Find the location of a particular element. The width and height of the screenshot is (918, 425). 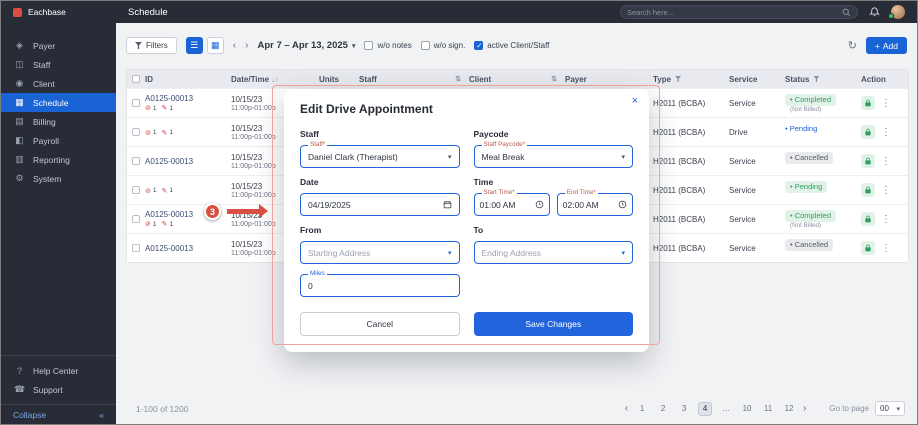

search-box is located at coordinates (739, 12).